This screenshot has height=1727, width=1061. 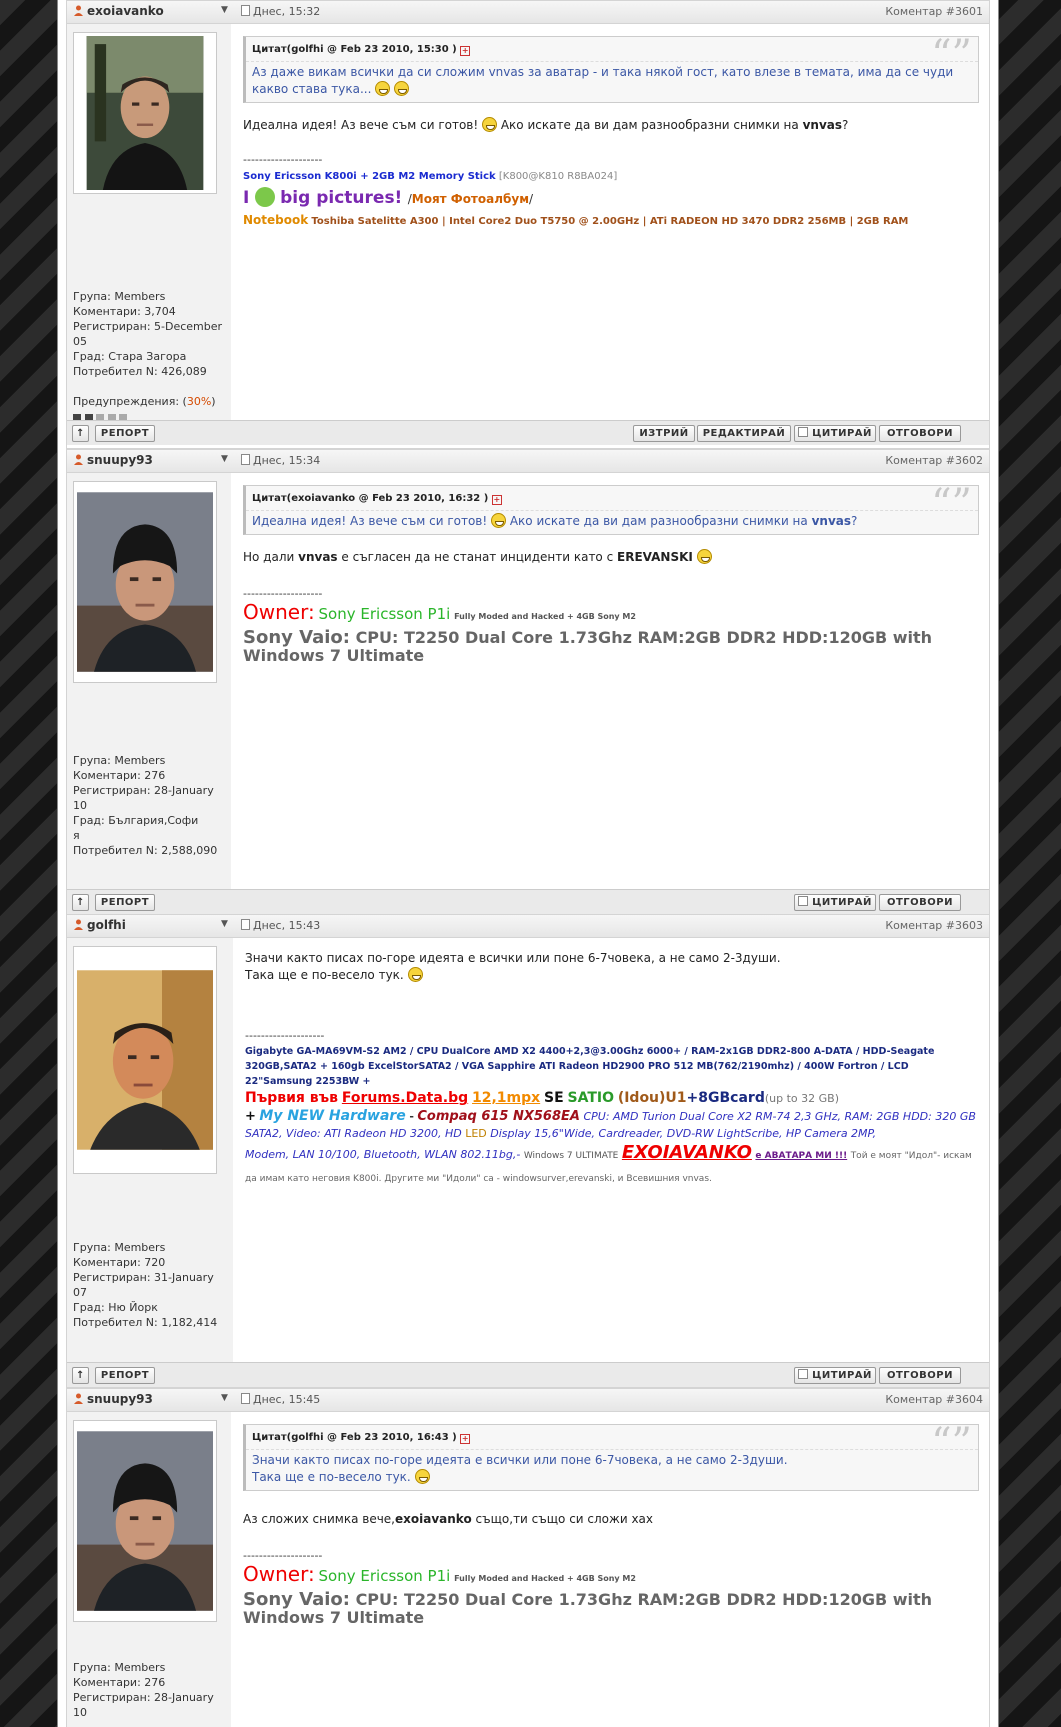 I want to click on post-date: Днес, 15:45, so click(x=280, y=1399).